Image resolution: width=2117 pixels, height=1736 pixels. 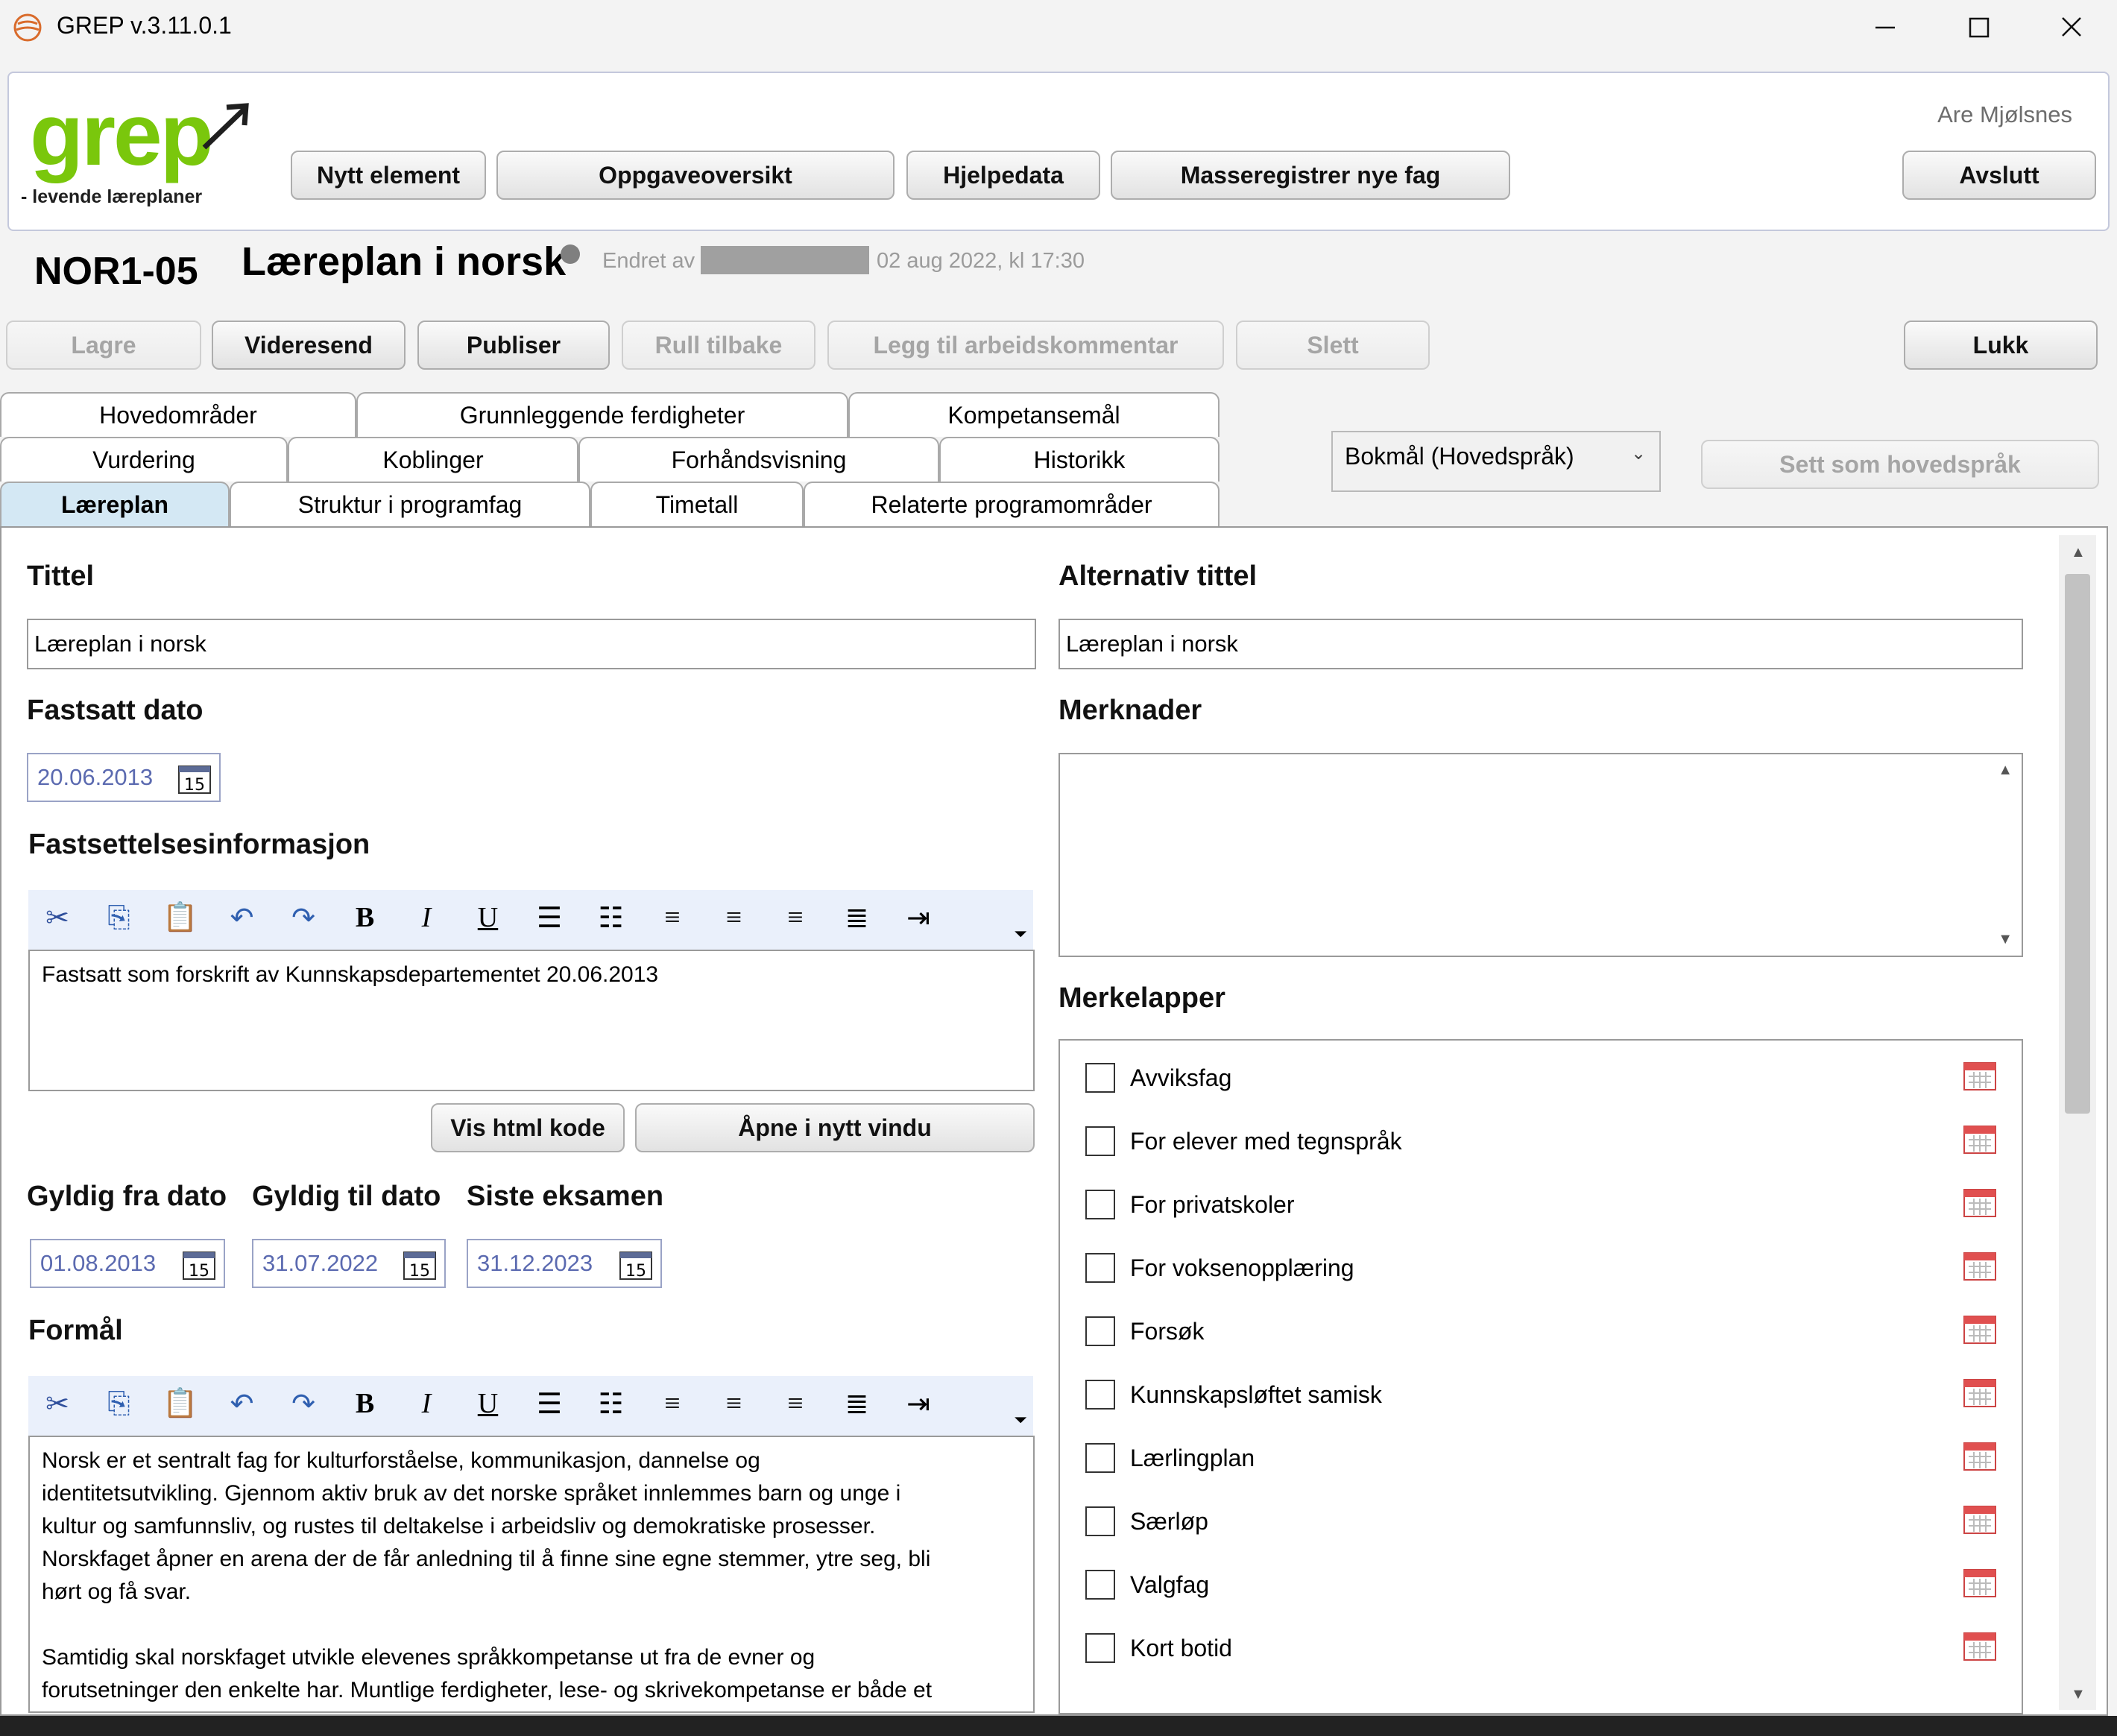 I want to click on close-icon, so click(x=2071, y=28).